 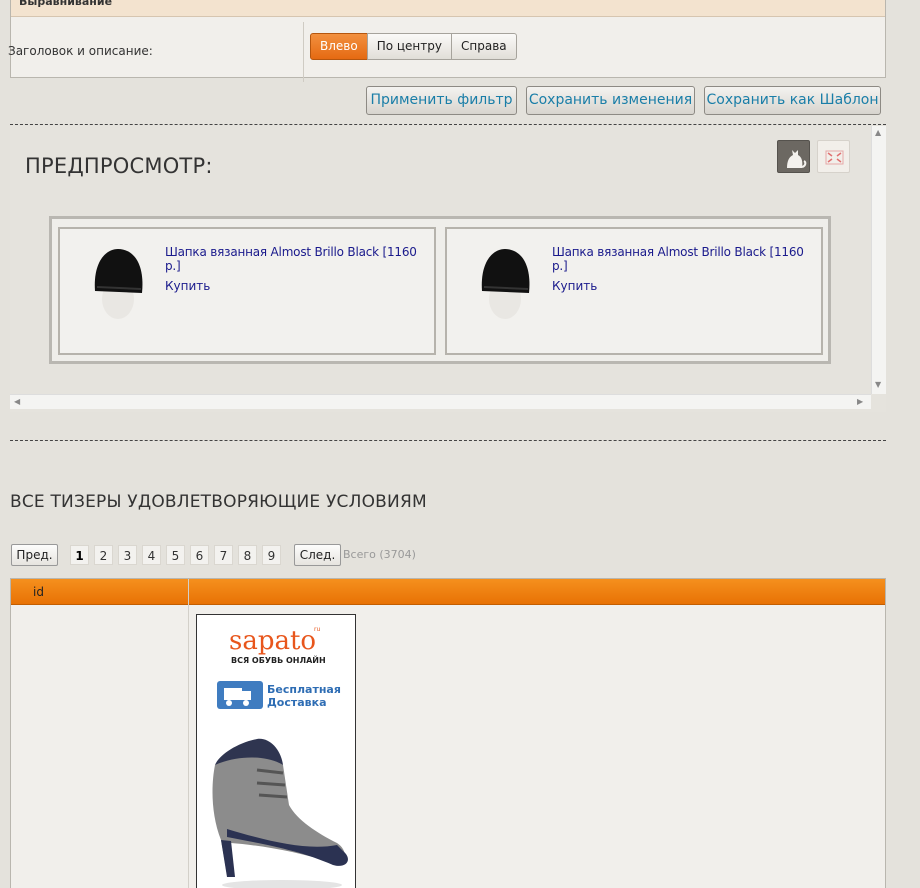 I want to click on page-link-4: 4, so click(x=151, y=555).